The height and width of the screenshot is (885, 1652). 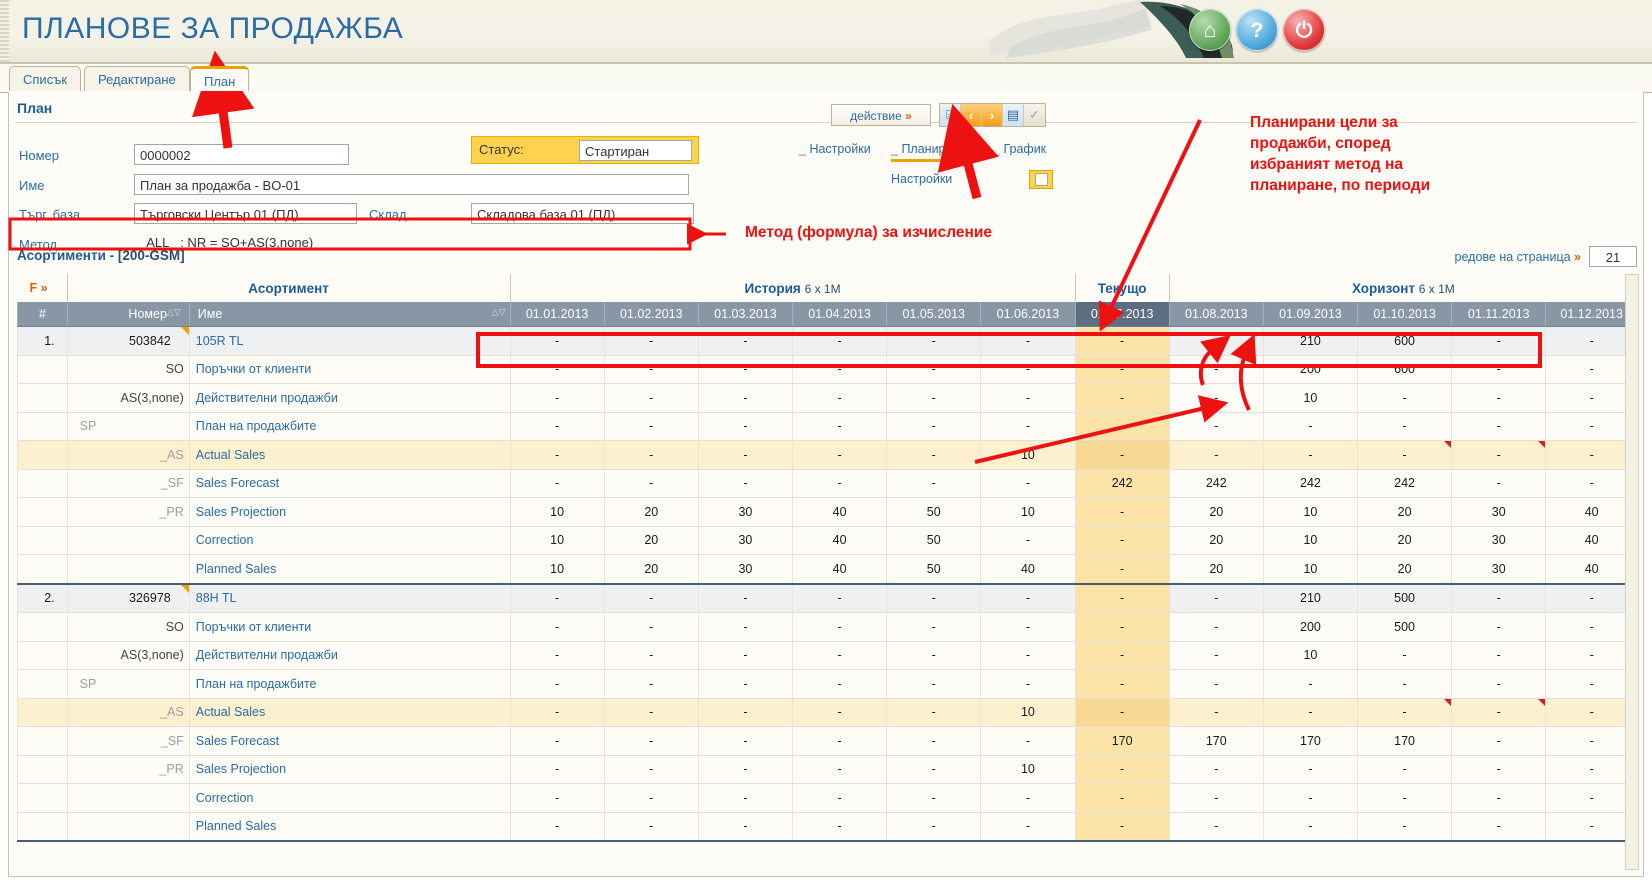 What do you see at coordinates (1591, 569) in the screenshot?
I see `cell-r9-c12: 40` at bounding box center [1591, 569].